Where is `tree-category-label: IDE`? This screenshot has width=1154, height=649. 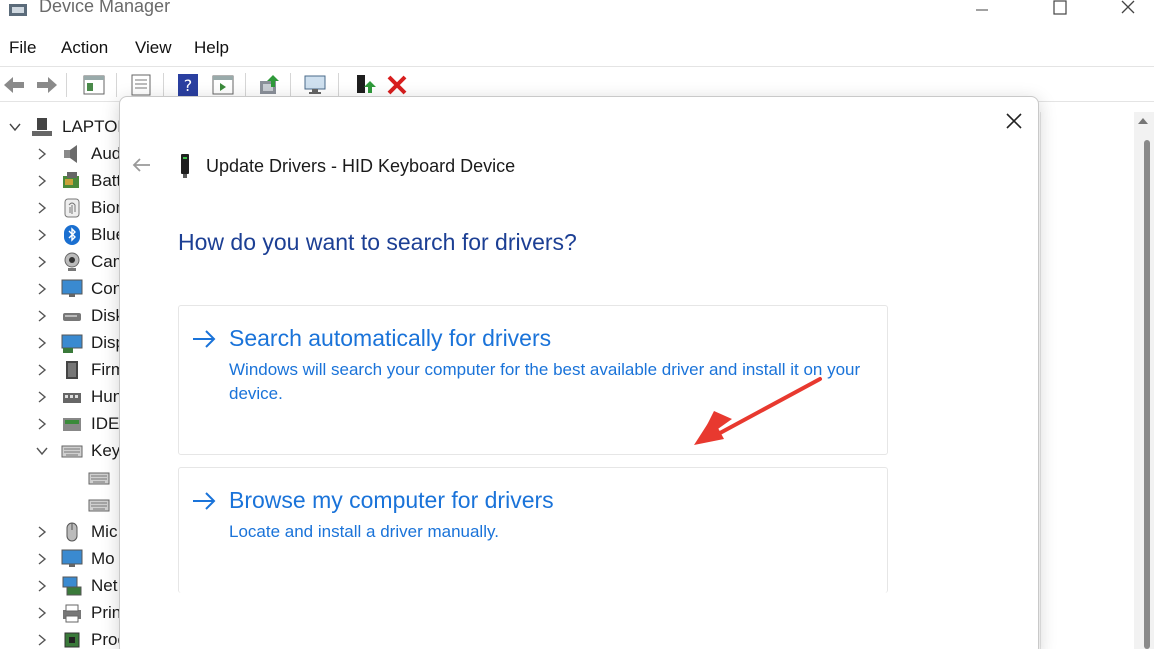
tree-category-label: IDE is located at coordinates (105, 423).